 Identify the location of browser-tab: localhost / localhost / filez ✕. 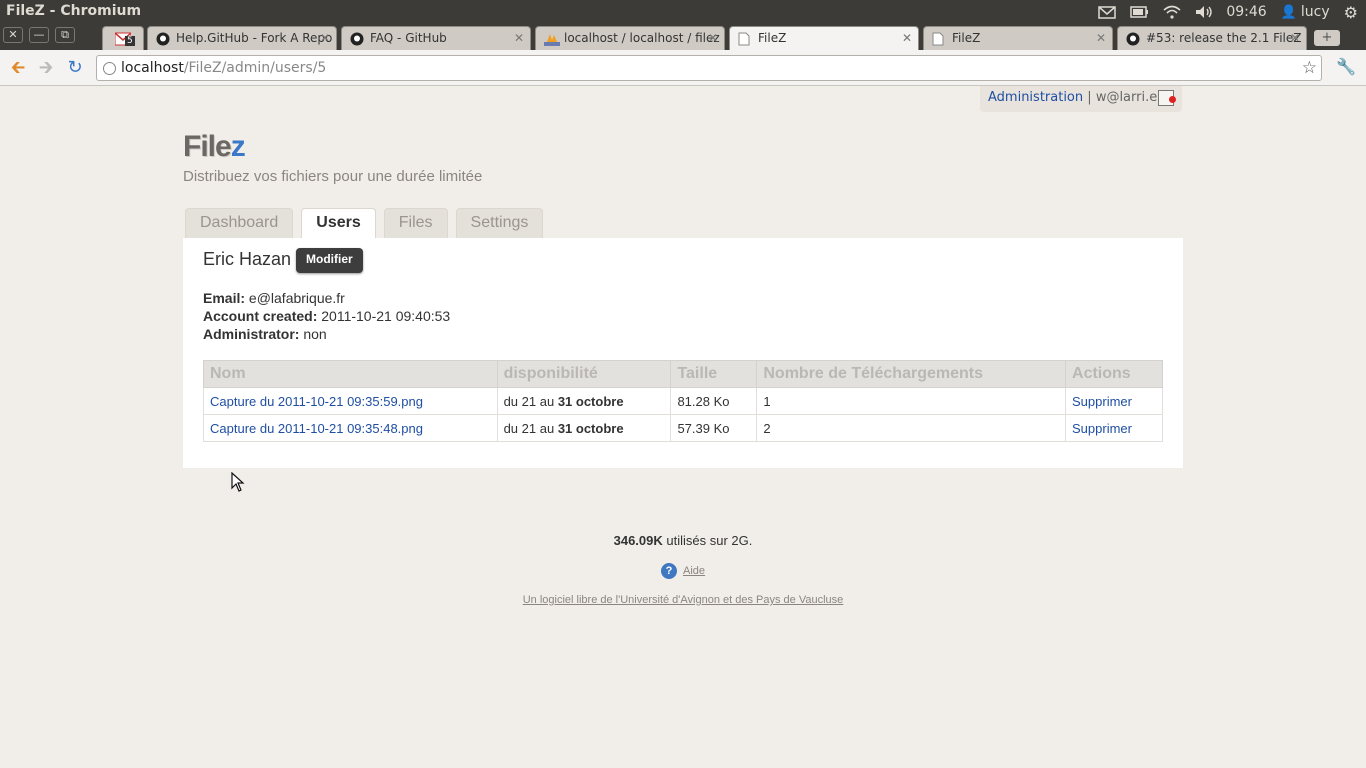
(630, 38).